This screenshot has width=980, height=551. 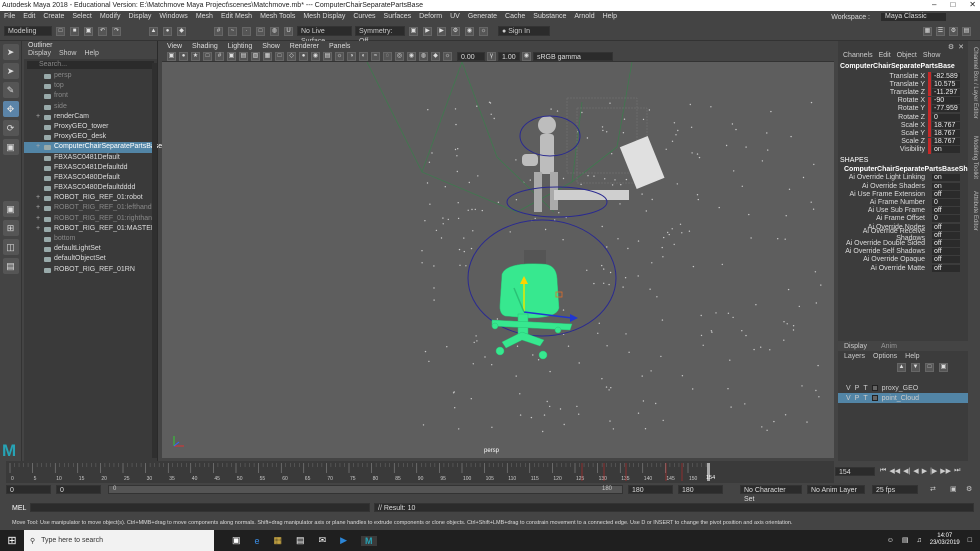 What do you see at coordinates (975, 83) in the screenshot?
I see `tab-channel-box-layer-editor: Channel Box / Layer Editor` at bounding box center [975, 83].